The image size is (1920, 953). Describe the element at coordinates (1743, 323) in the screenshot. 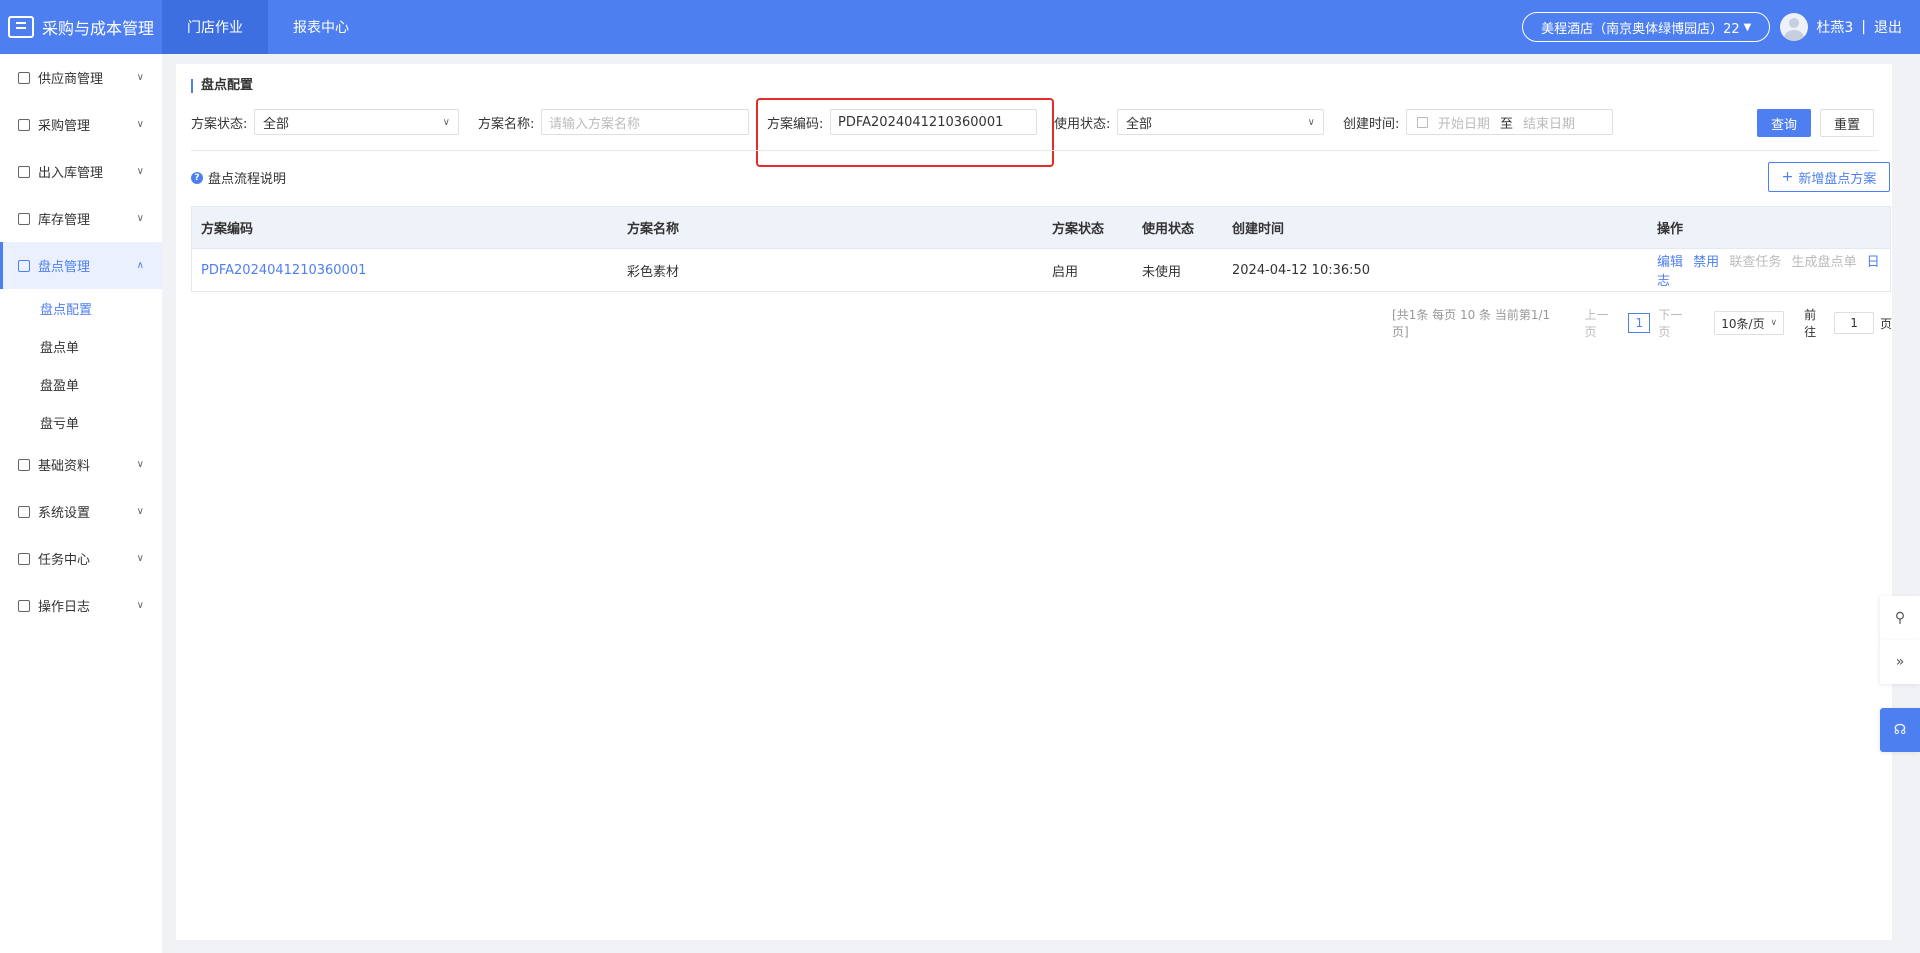

I see `page-size-value: 10条/页` at that location.